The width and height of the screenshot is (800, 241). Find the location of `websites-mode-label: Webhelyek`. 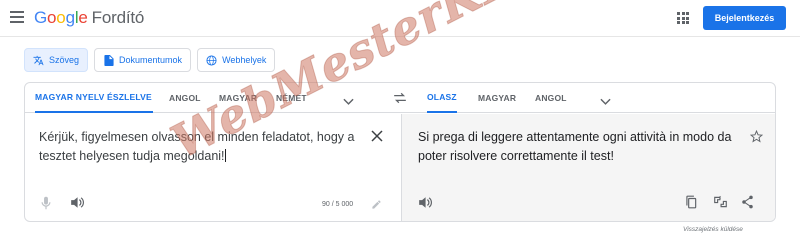

websites-mode-label: Webhelyek is located at coordinates (244, 60).